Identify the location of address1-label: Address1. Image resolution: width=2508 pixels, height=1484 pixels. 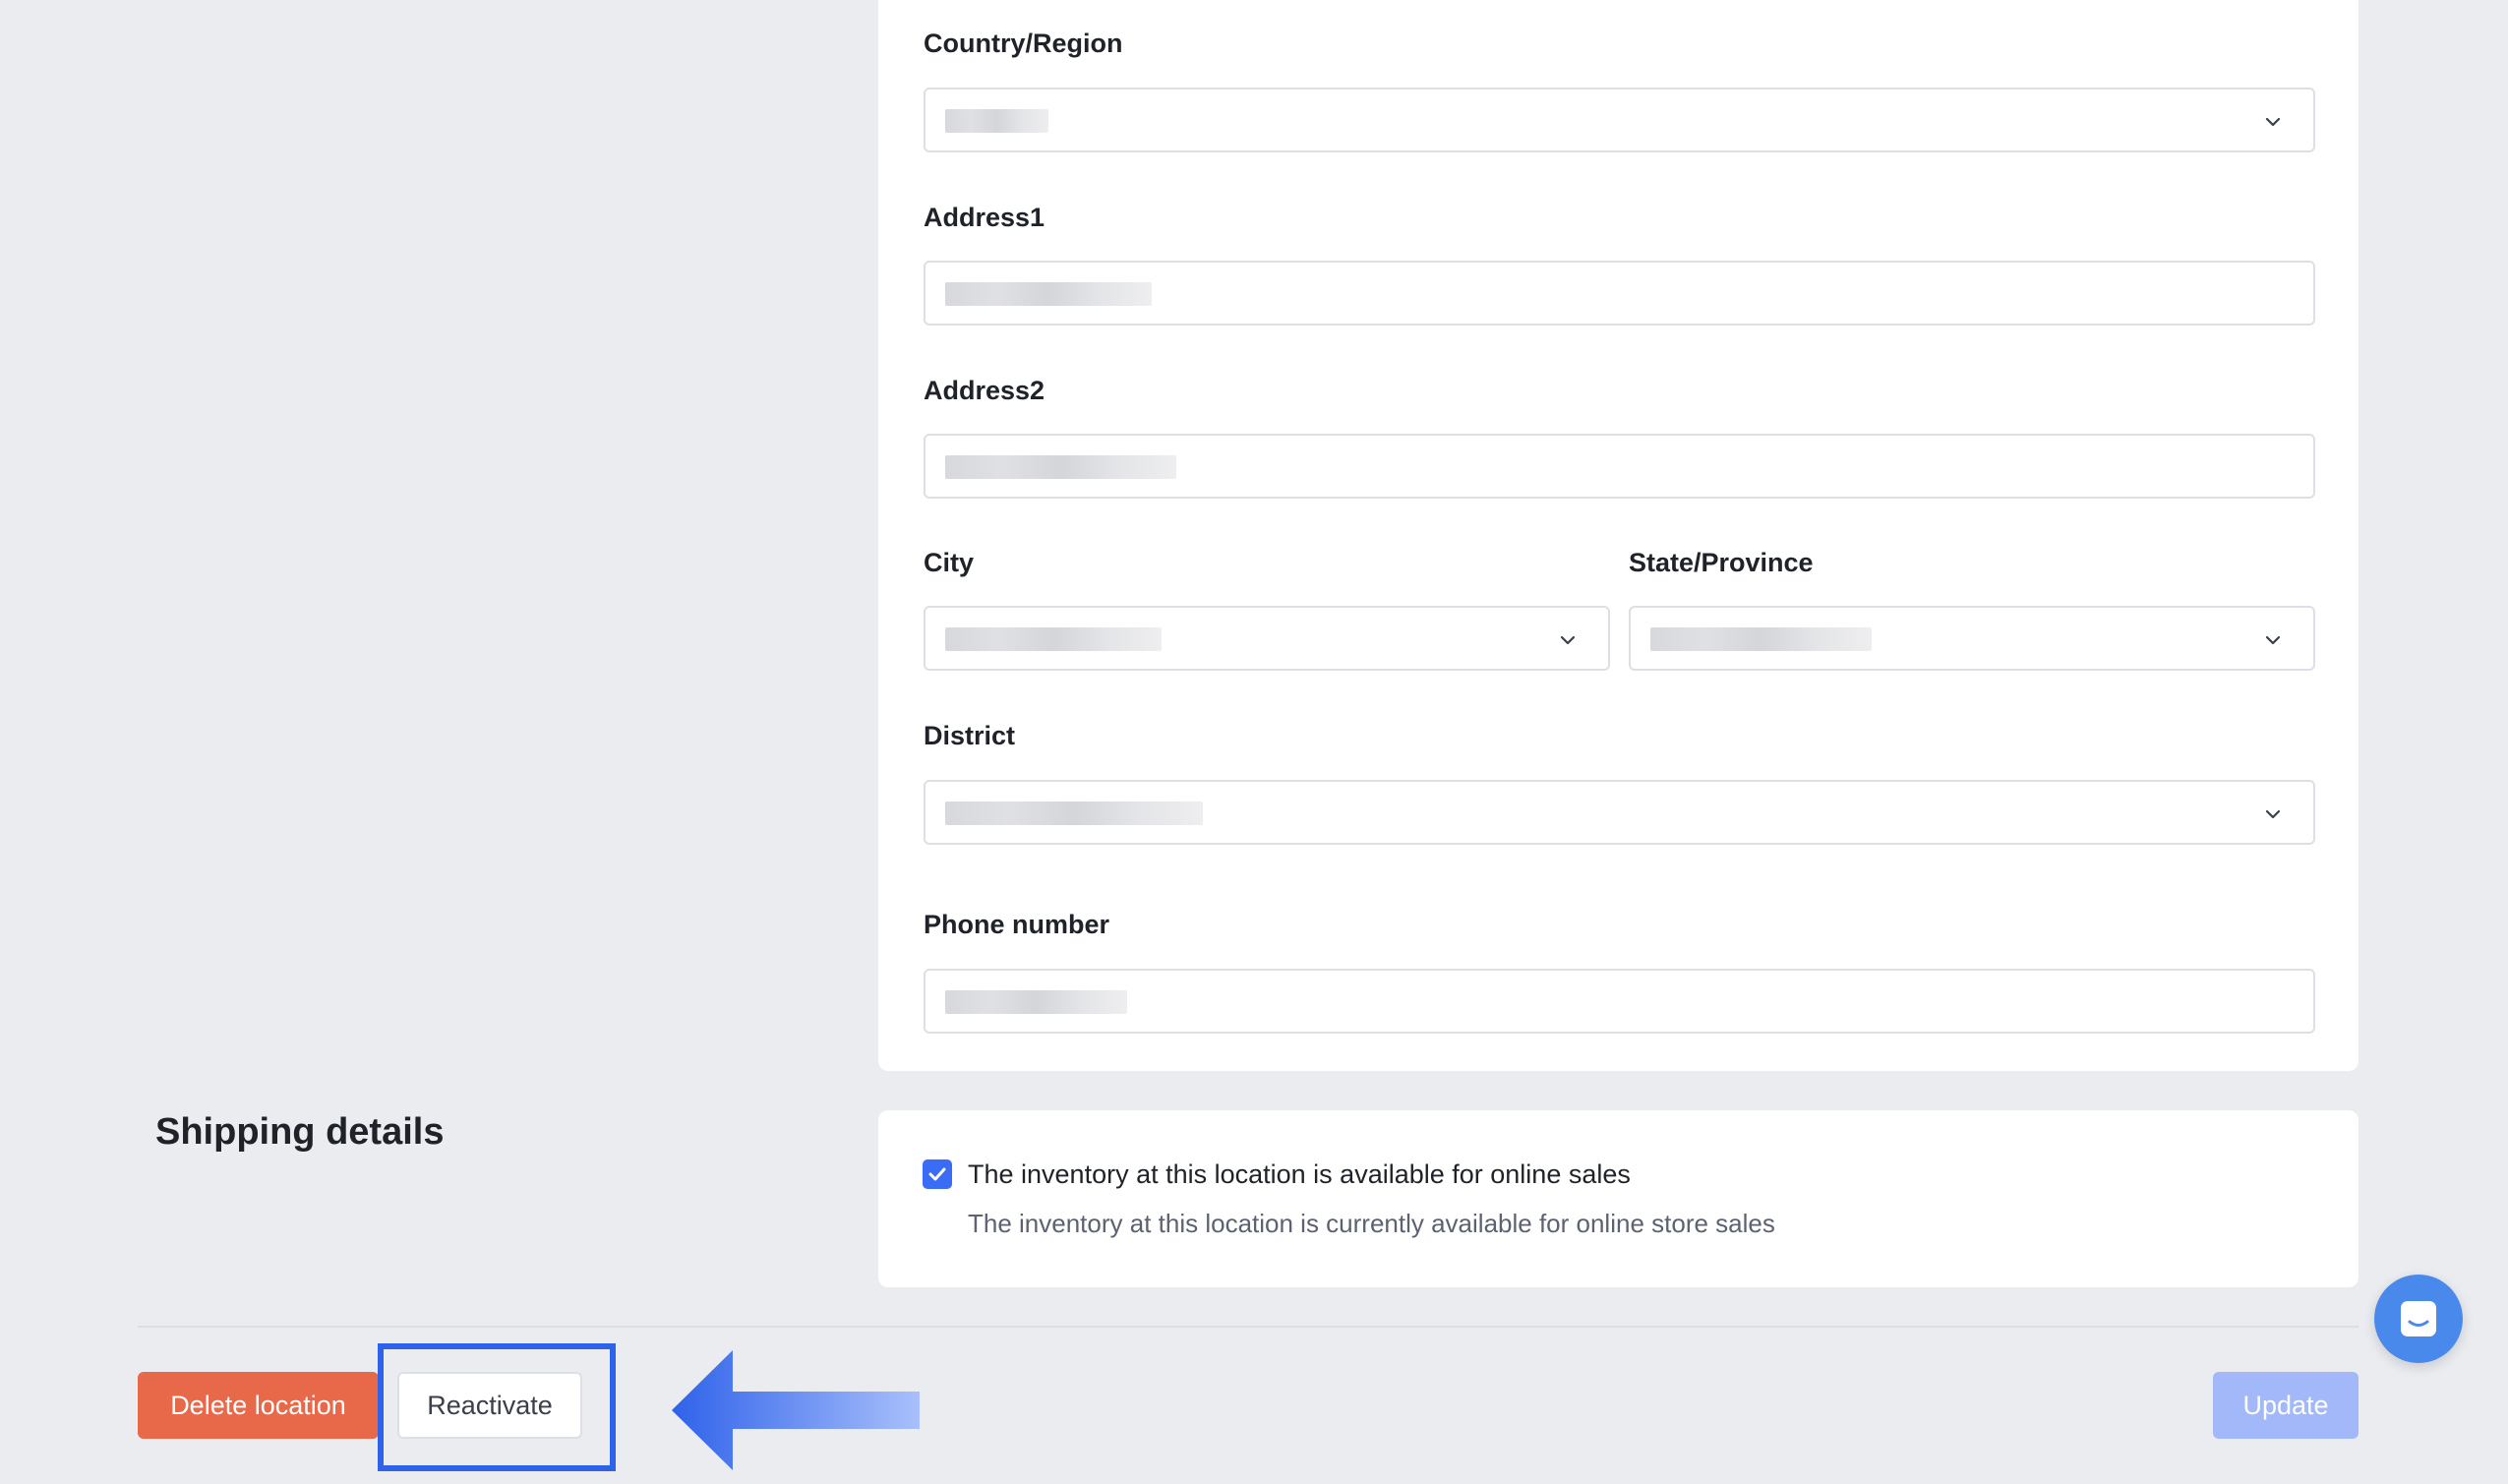
(985, 218).